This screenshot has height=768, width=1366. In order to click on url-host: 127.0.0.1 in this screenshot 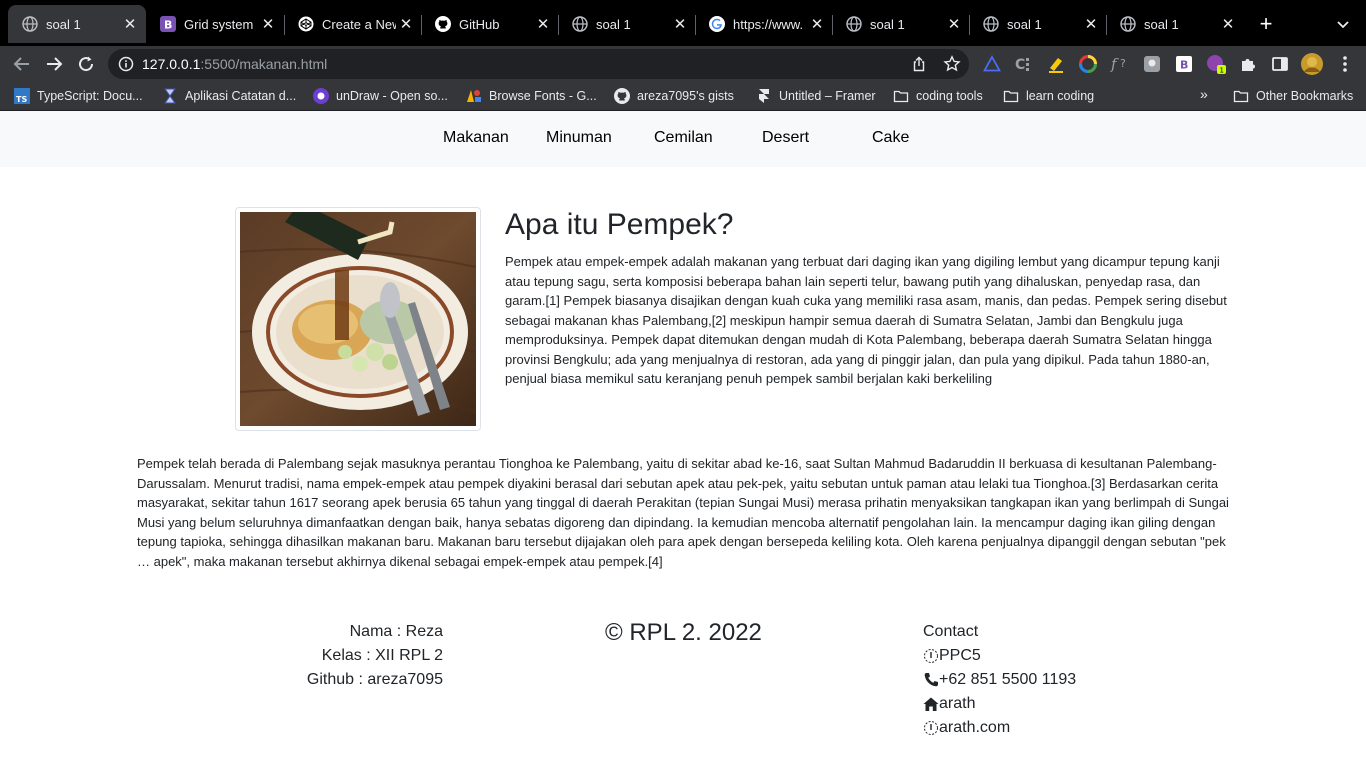, I will do `click(171, 64)`.